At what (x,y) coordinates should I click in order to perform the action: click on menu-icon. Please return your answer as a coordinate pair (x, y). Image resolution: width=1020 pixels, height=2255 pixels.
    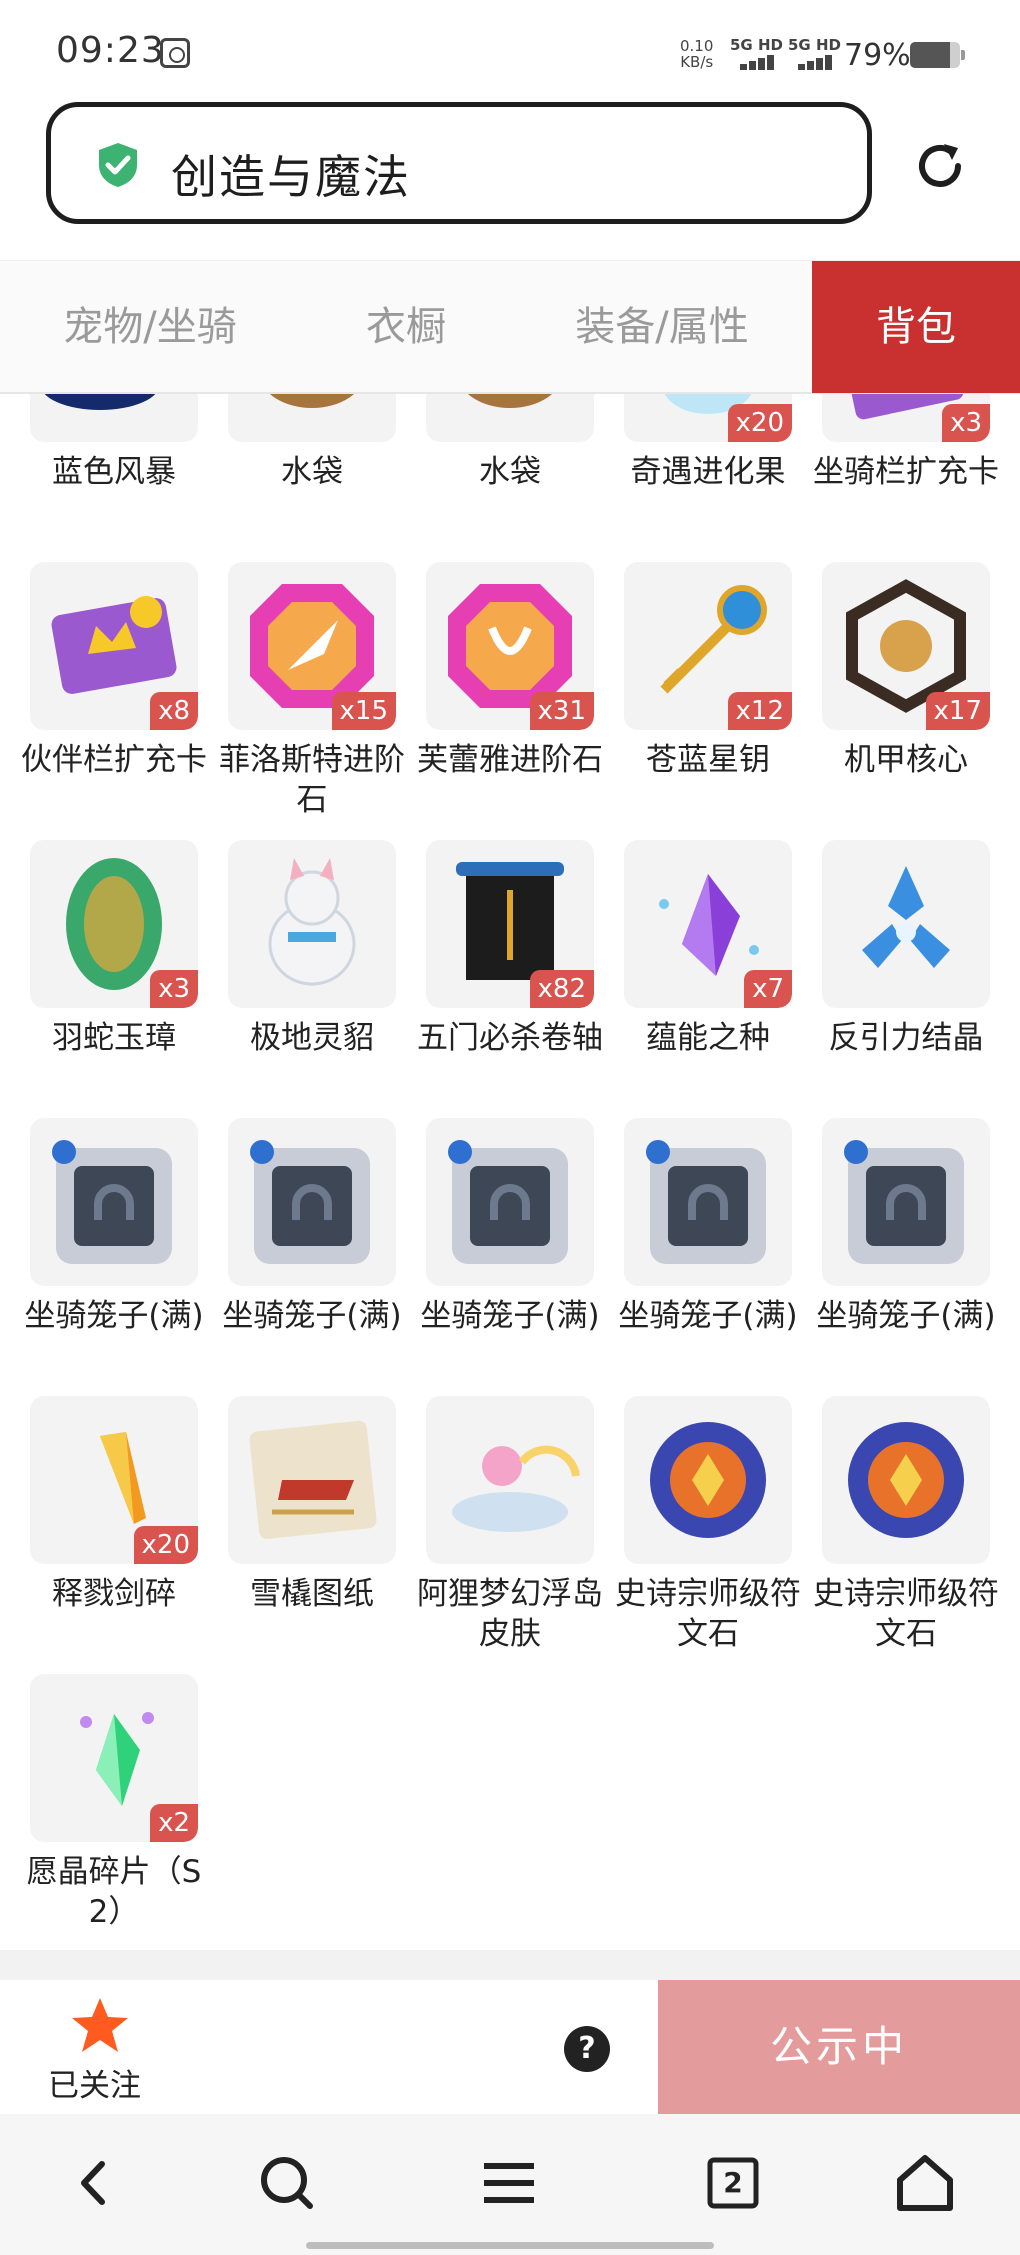
    Looking at the image, I should click on (509, 2183).